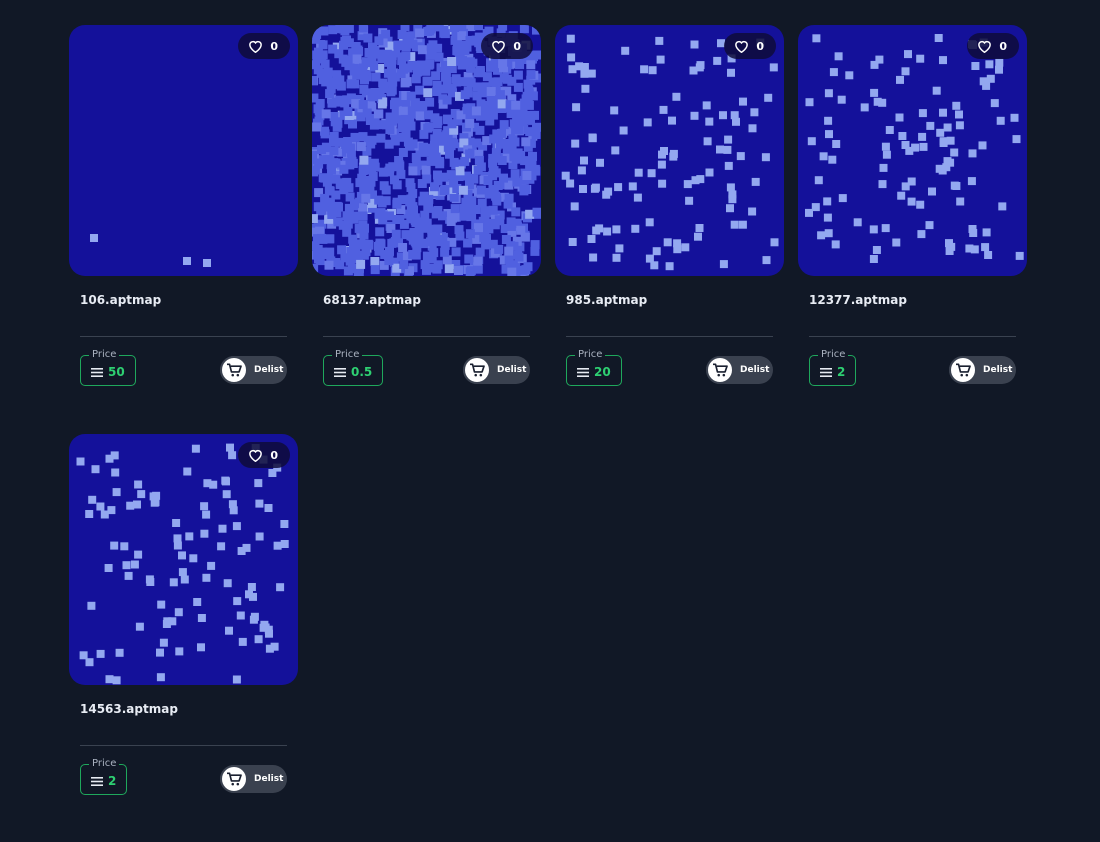 The height and width of the screenshot is (842, 1100). I want to click on nft-card: 0 68137.aptmap Price 0.5 Delist, so click(426, 215).